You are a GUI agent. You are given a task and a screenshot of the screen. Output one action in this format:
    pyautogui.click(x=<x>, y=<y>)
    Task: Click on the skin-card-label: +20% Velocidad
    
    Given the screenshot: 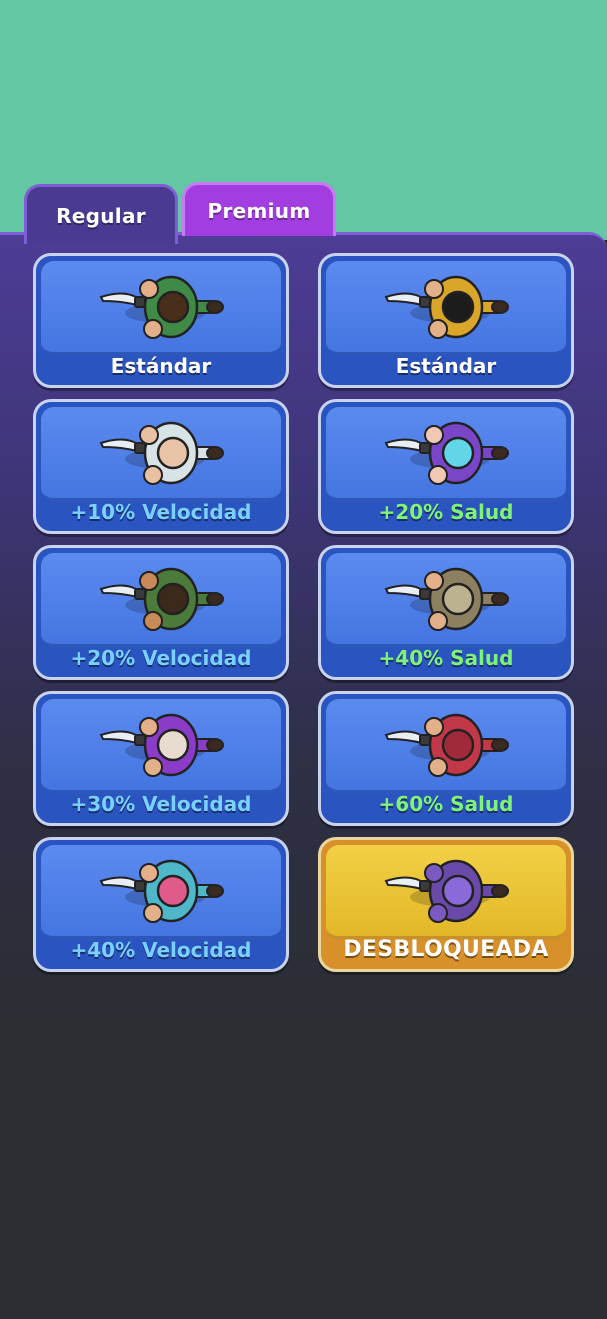 What is the action you would take?
    pyautogui.click(x=161, y=658)
    